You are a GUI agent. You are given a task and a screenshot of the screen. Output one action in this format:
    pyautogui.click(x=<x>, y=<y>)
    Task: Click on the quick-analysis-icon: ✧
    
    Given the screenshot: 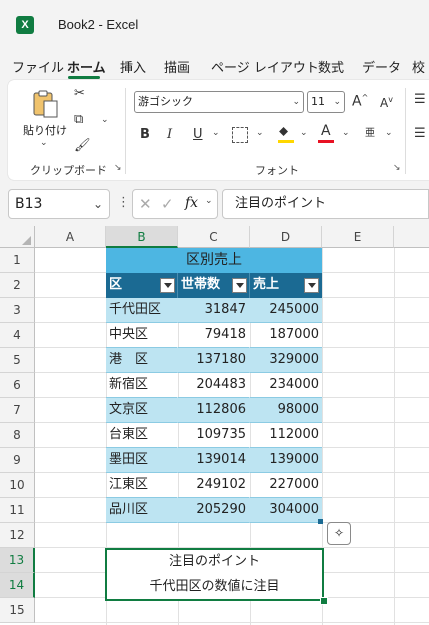 What is the action you would take?
    pyautogui.click(x=339, y=533)
    